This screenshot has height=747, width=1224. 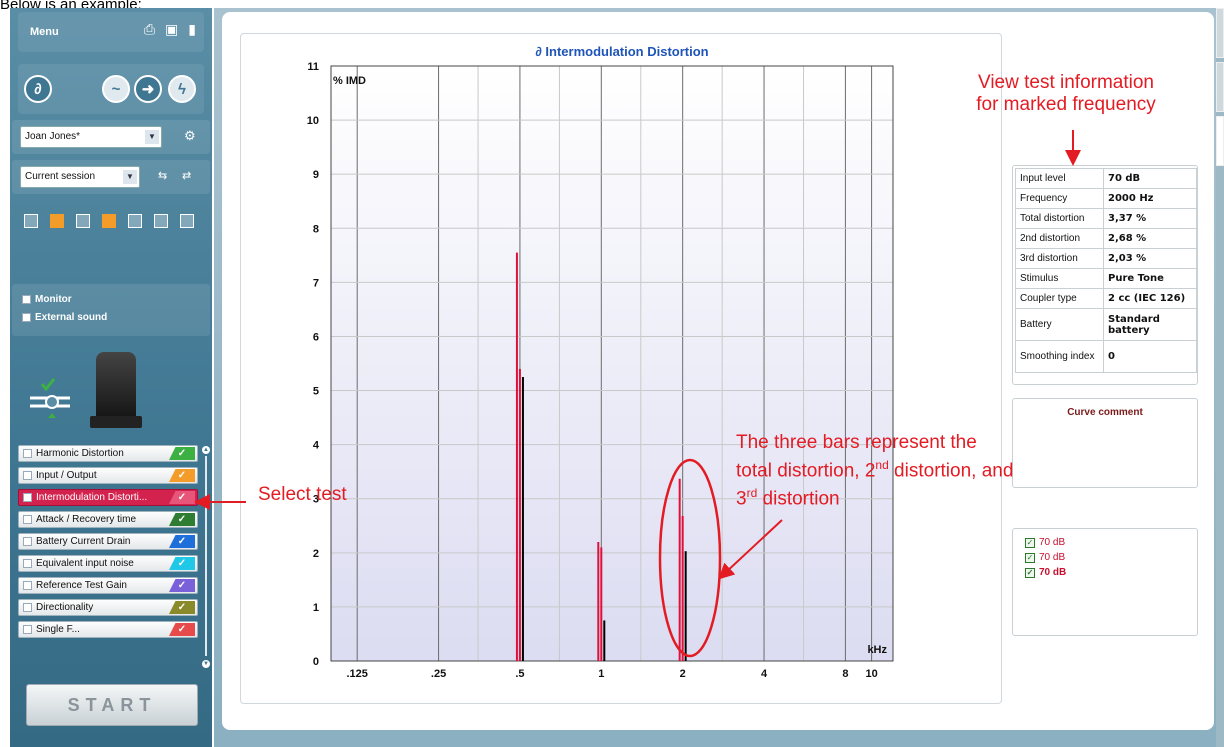 I want to click on test-item: Harmonic Distortion ✓, so click(x=108, y=453).